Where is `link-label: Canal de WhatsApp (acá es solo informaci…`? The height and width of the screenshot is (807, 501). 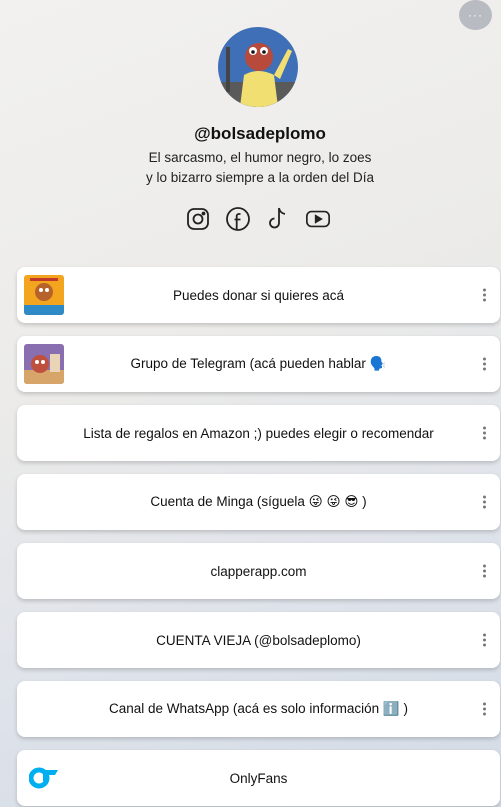 link-label: Canal de WhatsApp (acá es solo informaci… is located at coordinates (258, 708).